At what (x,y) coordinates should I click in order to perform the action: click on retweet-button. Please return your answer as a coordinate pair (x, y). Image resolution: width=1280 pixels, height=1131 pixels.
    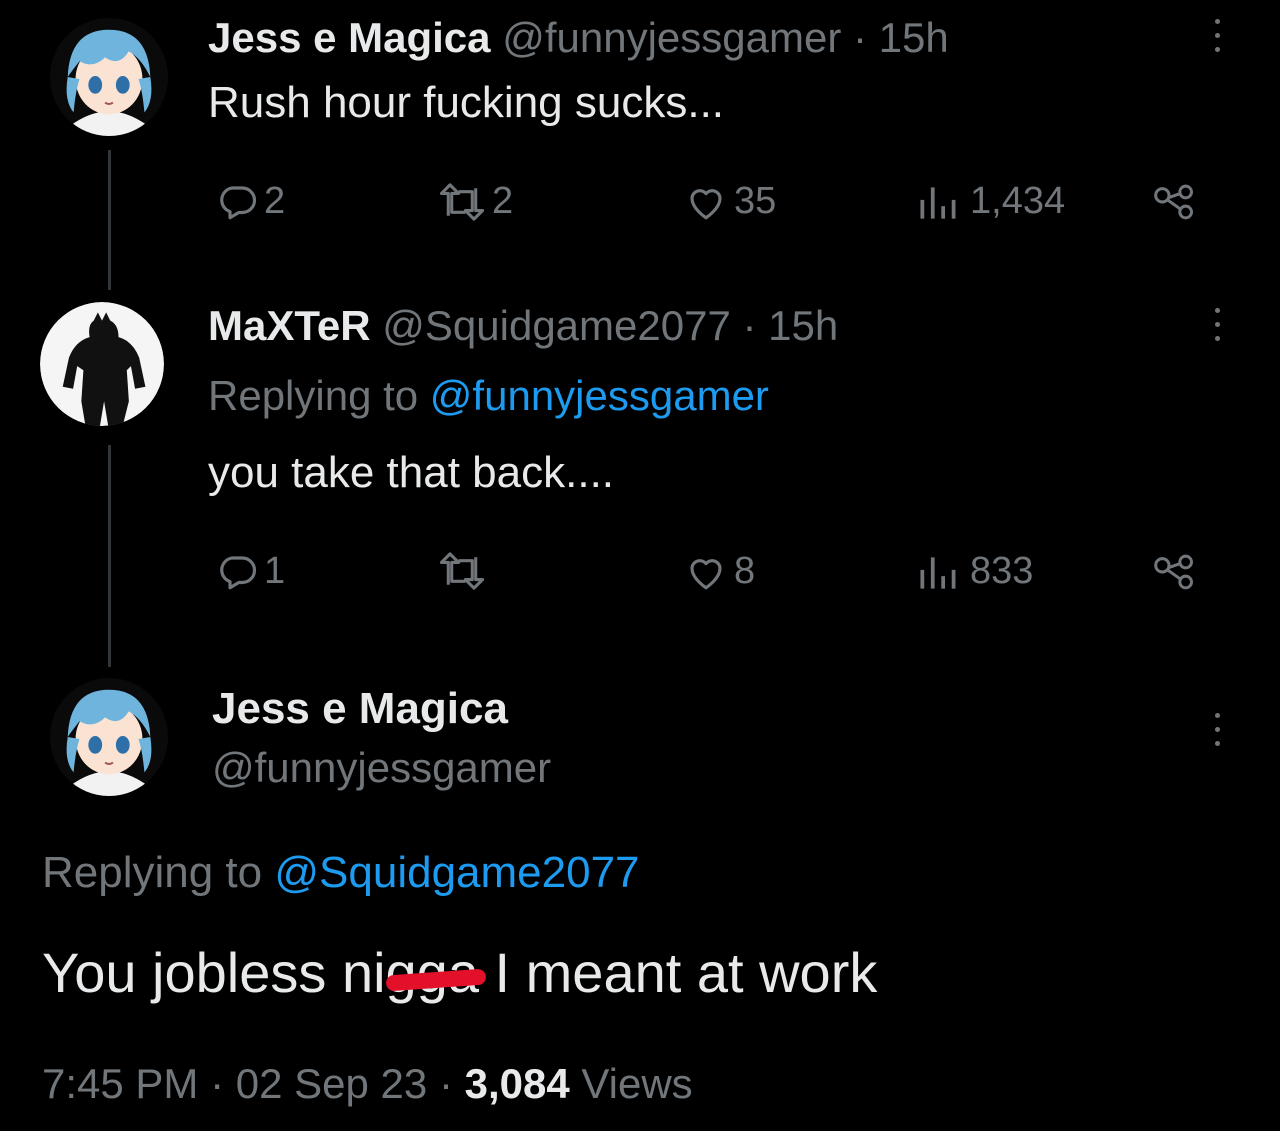
    Looking at the image, I should click on (465, 571).